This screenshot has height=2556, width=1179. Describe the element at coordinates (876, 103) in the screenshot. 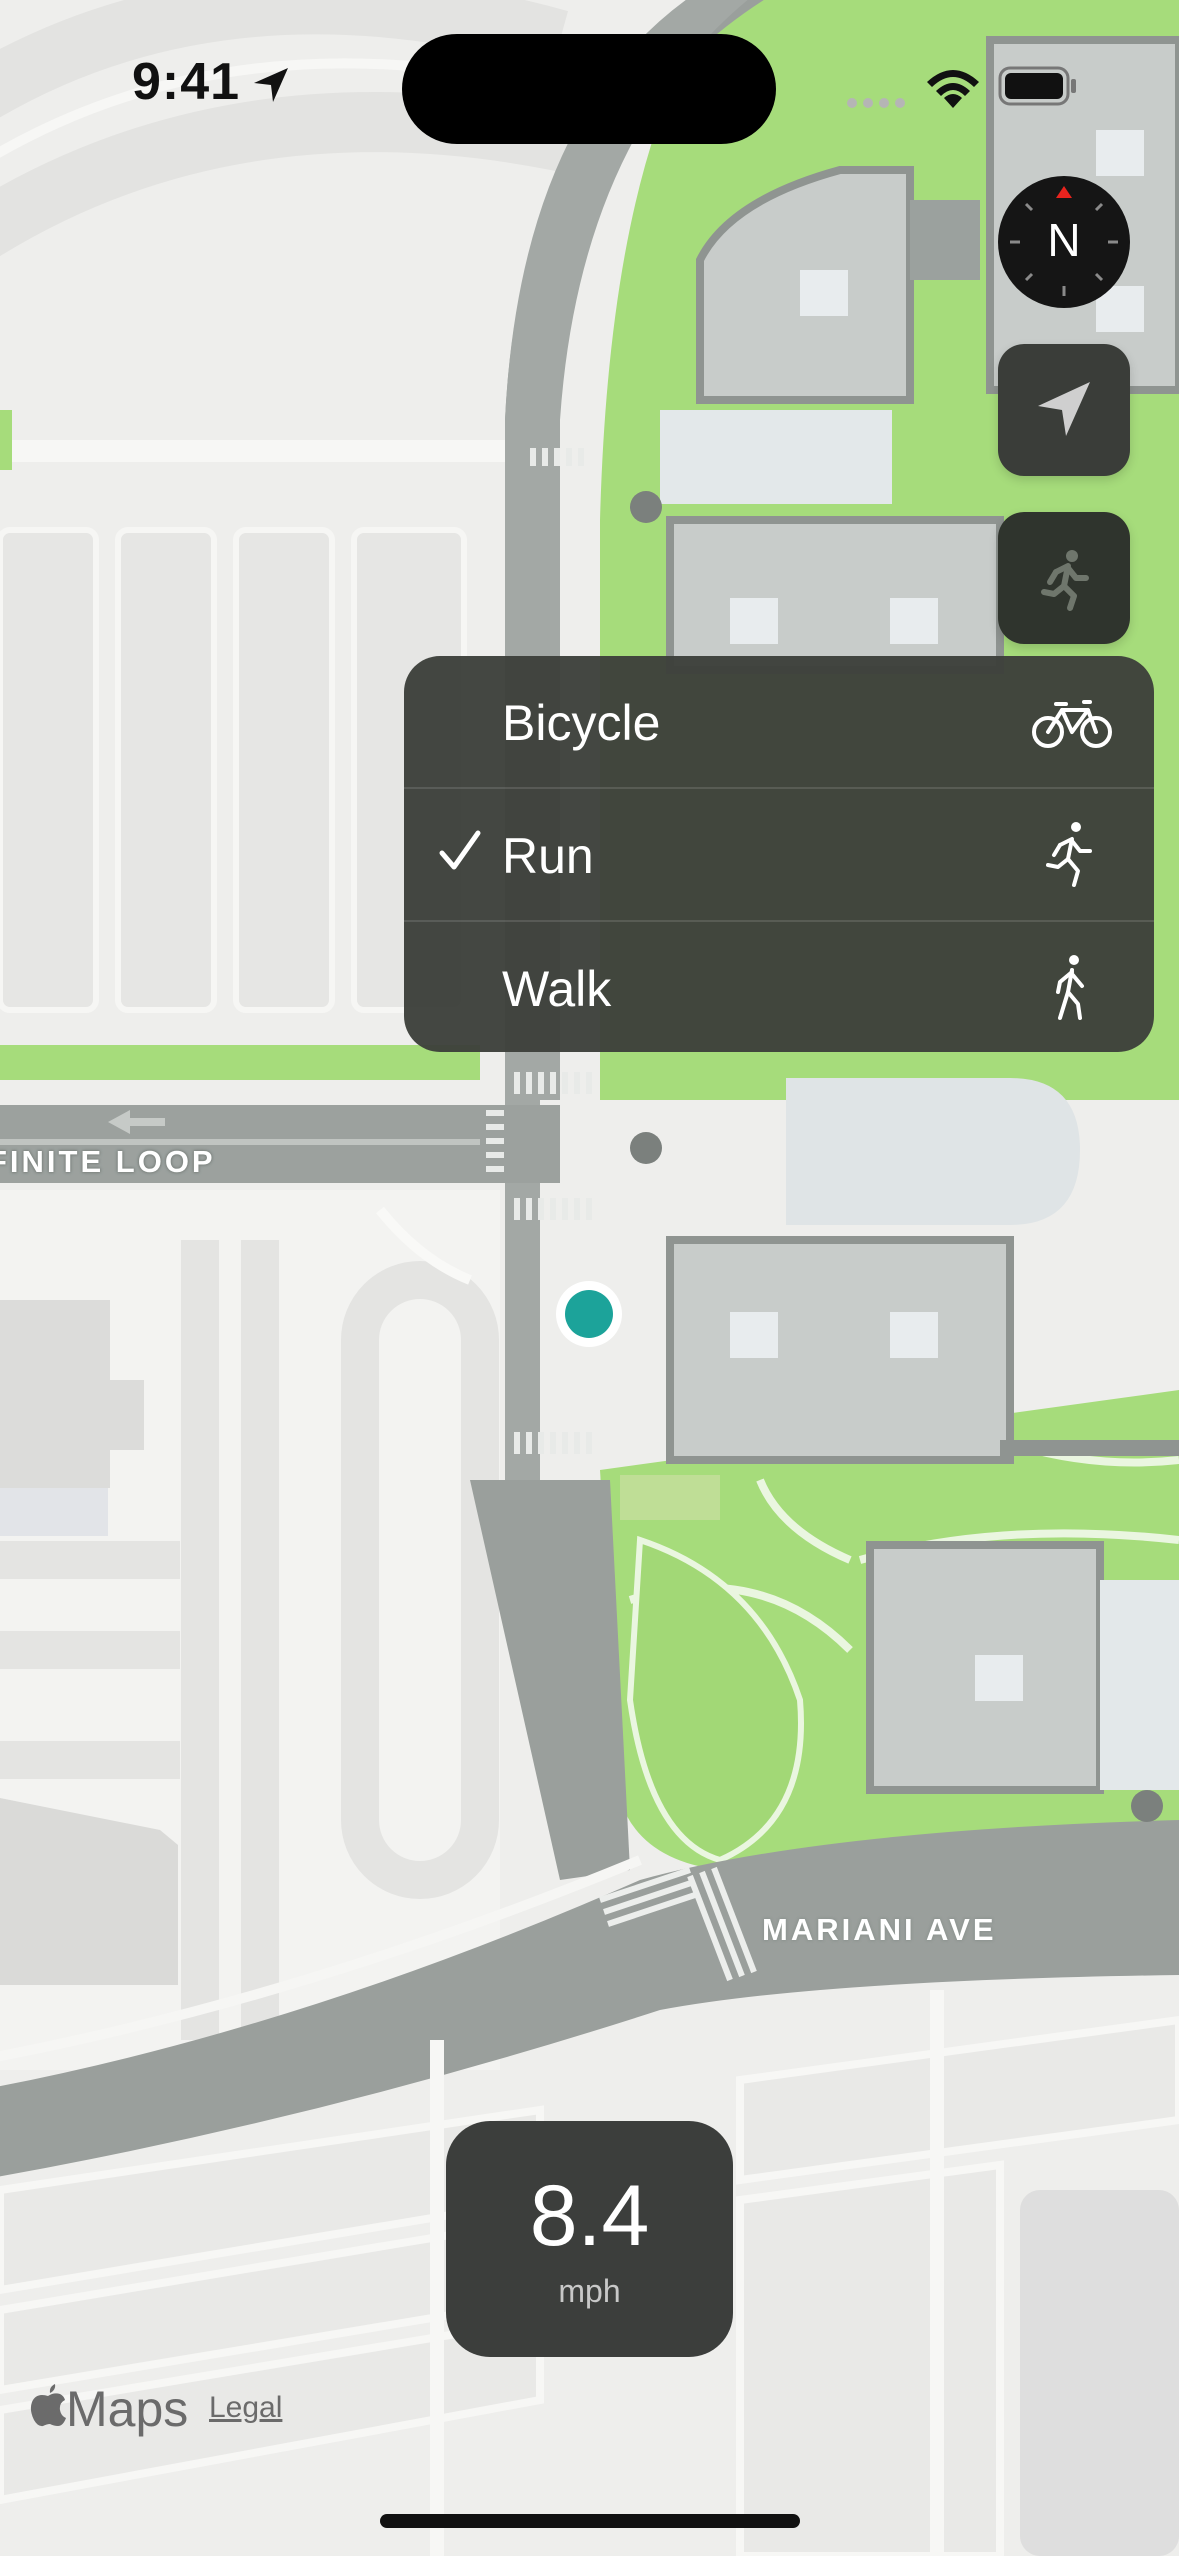

I see `signal-dots-icon` at that location.